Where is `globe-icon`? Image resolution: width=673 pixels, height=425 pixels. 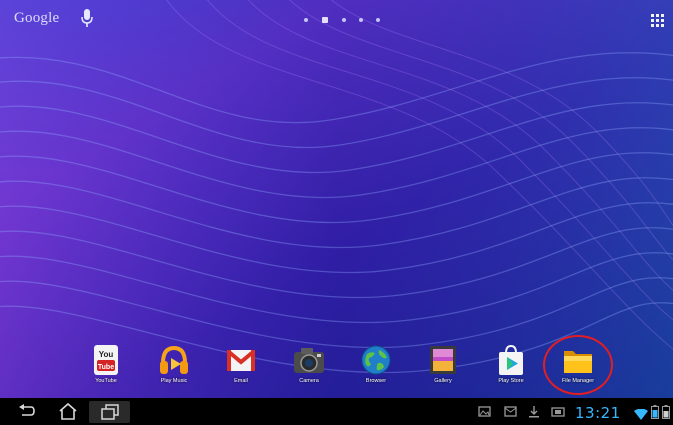 globe-icon is located at coordinates (376, 360).